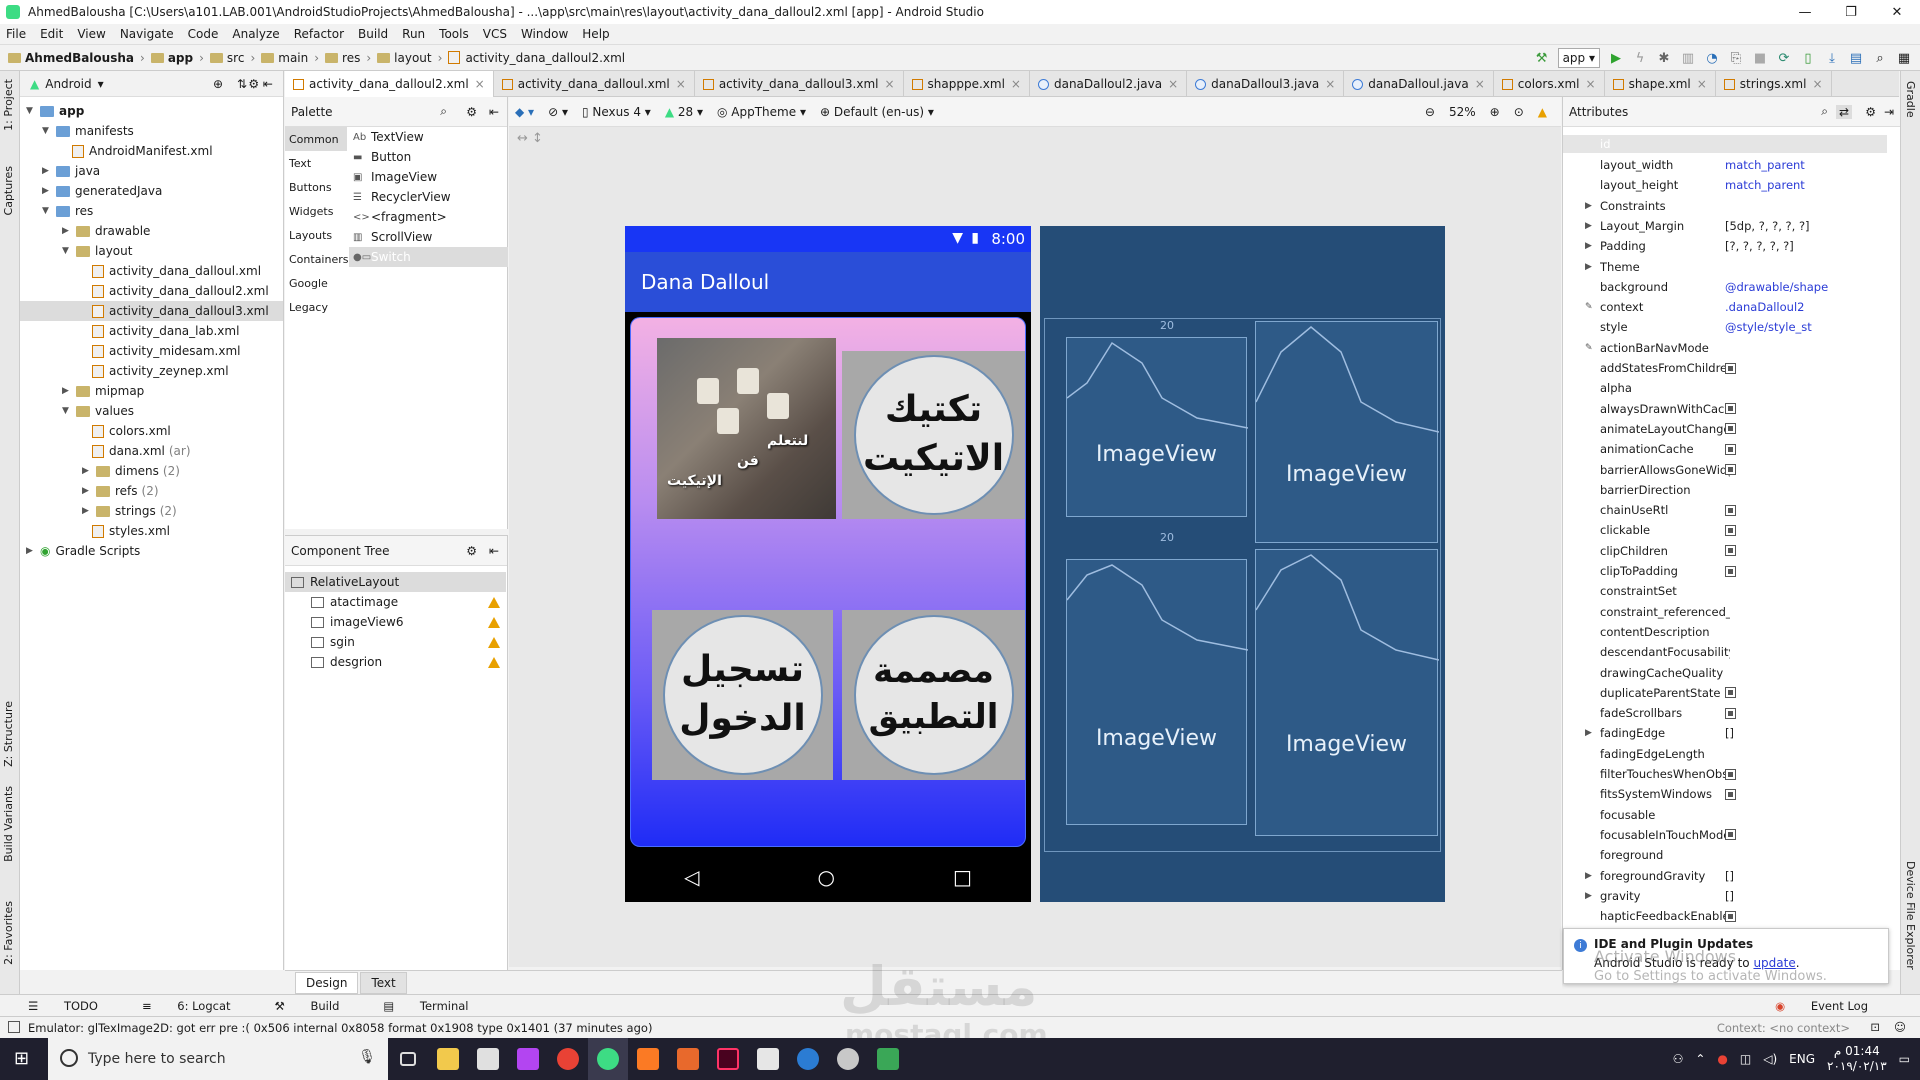 The width and height of the screenshot is (1920, 1080). Describe the element at coordinates (1725, 733) in the screenshot. I see `attribute-row: ▶ fadingEdge []` at that location.